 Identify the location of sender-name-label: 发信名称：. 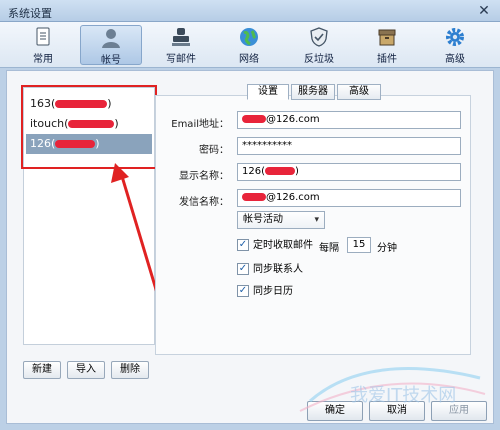
(204, 202).